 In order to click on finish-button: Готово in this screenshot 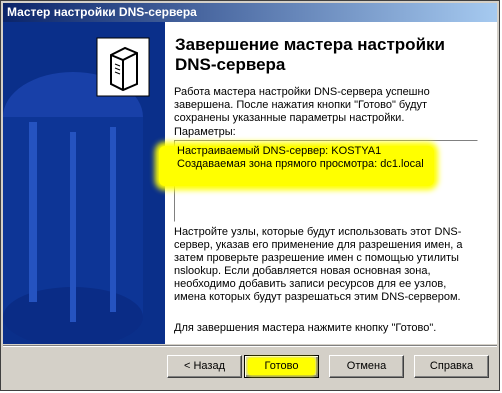, I will do `click(281, 366)`.